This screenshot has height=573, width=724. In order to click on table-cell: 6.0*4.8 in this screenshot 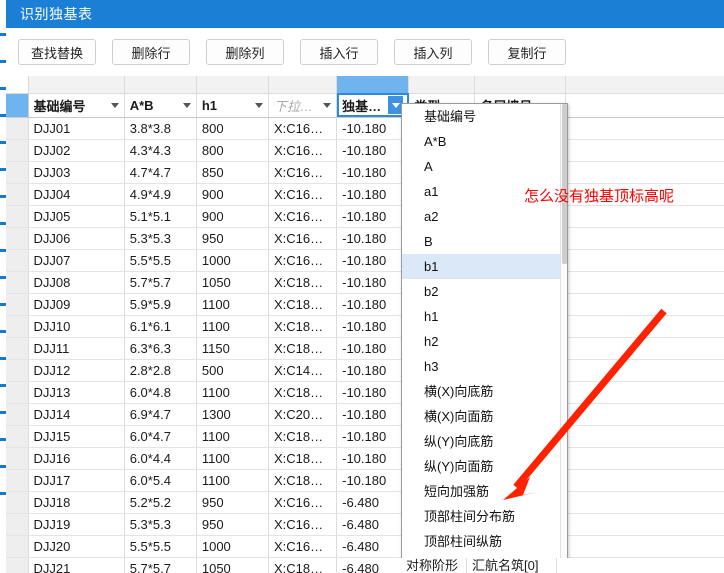, I will do `click(160, 392)`.